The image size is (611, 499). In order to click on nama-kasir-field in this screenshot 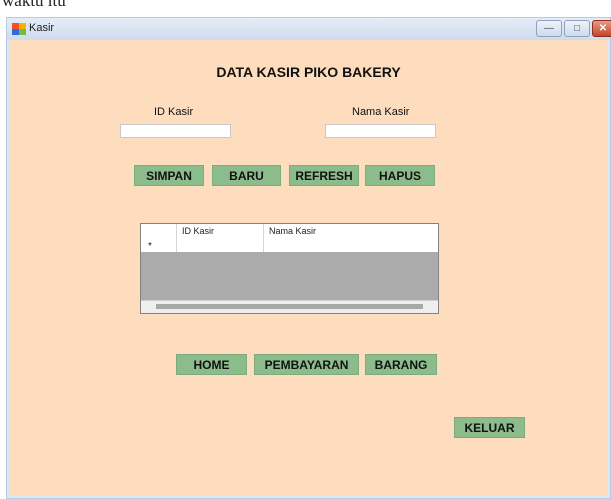, I will do `click(380, 131)`.